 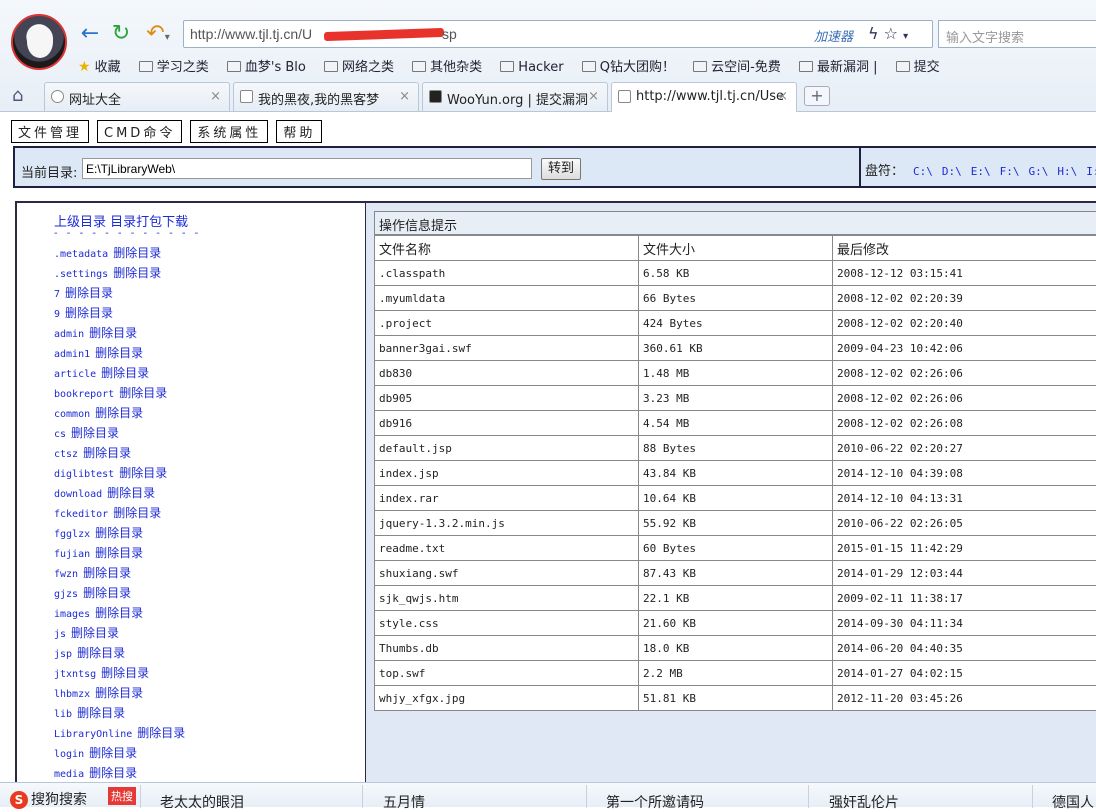 What do you see at coordinates (628, 65) in the screenshot?
I see `bookmark-page: Q钻大团购！` at bounding box center [628, 65].